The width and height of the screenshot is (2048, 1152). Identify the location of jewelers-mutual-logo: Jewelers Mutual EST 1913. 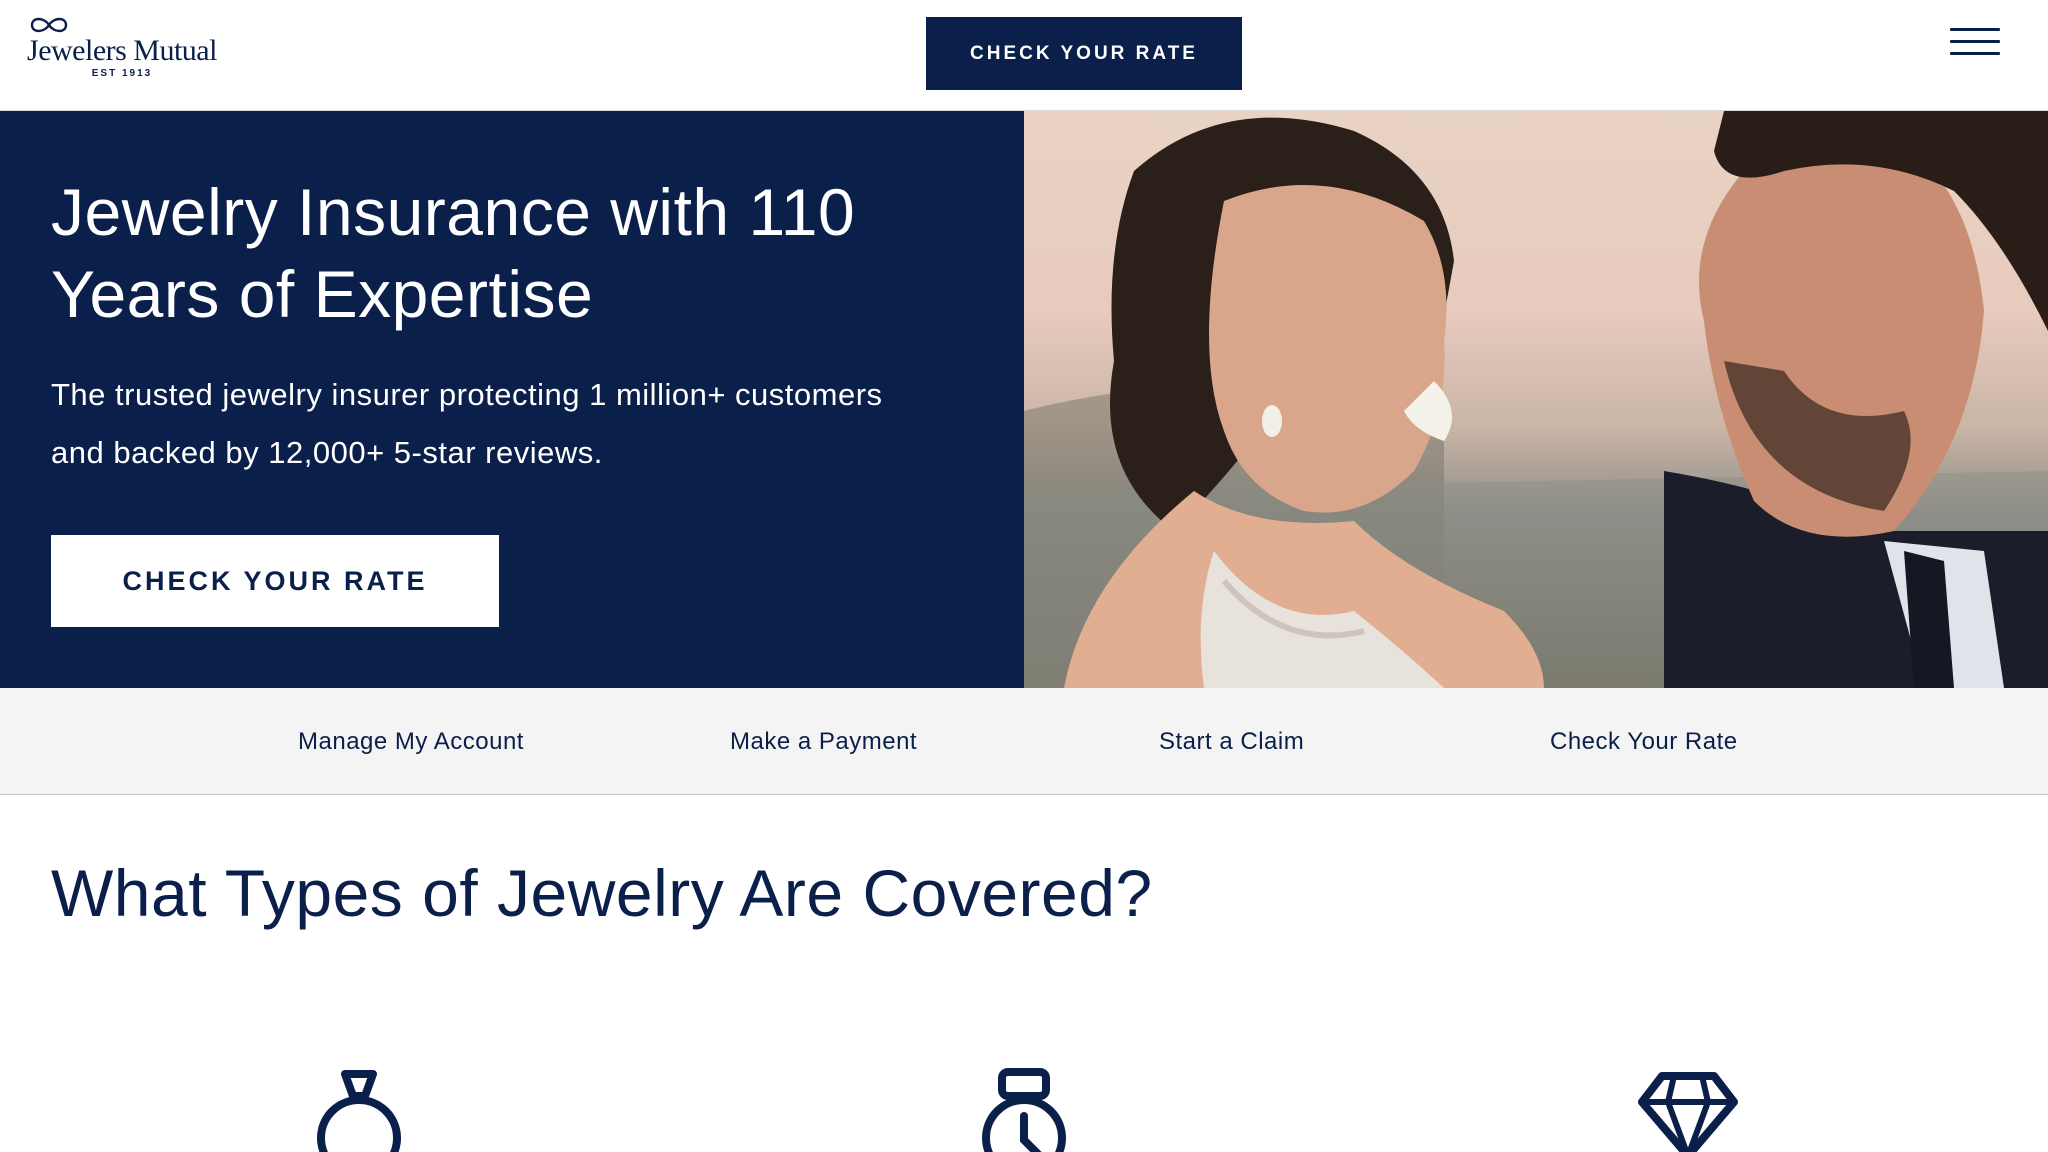
(122, 50).